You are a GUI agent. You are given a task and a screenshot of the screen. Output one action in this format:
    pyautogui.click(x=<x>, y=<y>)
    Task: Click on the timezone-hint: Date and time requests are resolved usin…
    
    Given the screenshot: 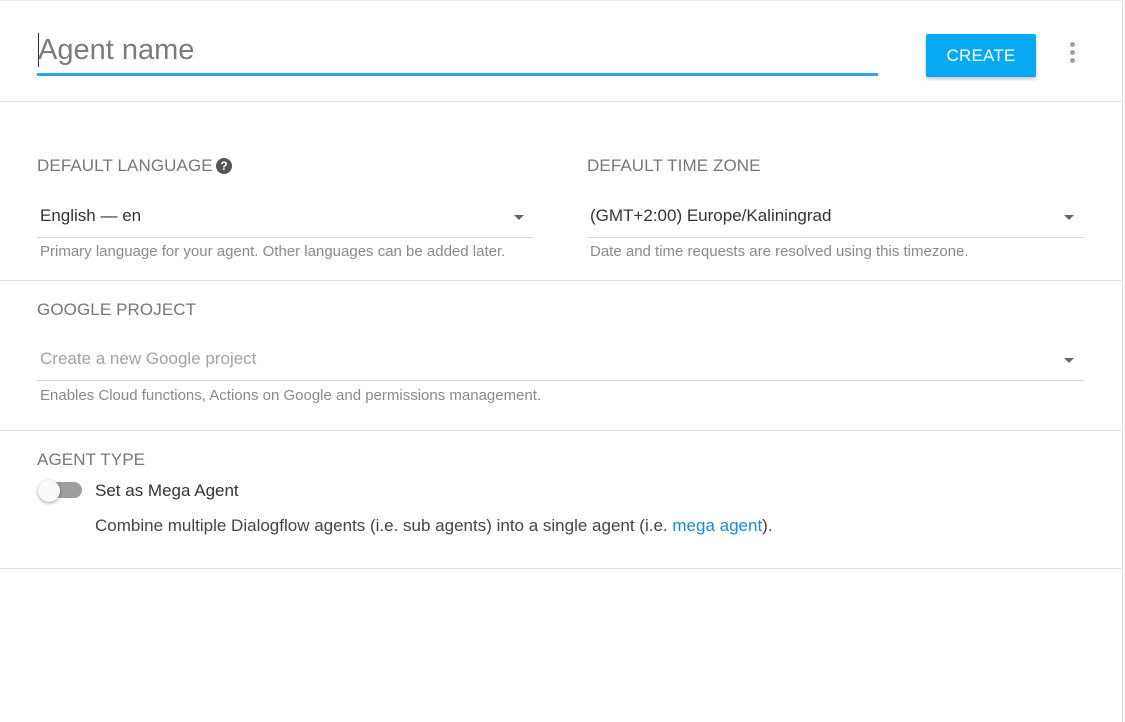 What is the action you would take?
    pyautogui.click(x=779, y=251)
    